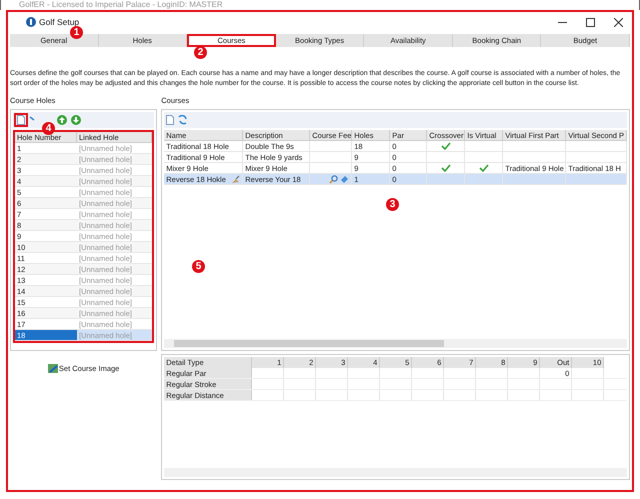 Image resolution: width=640 pixels, height=499 pixels. Describe the element at coordinates (53, 369) in the screenshot. I see `image-icon` at that location.